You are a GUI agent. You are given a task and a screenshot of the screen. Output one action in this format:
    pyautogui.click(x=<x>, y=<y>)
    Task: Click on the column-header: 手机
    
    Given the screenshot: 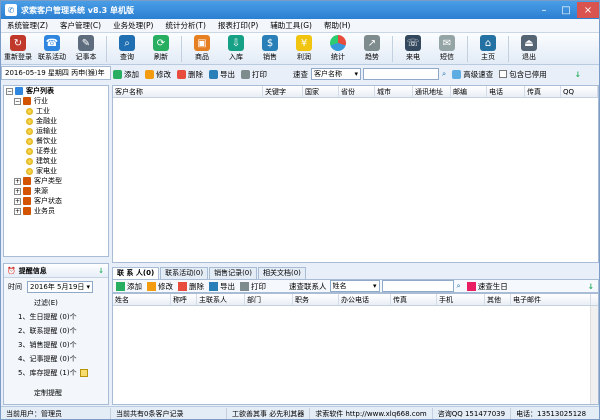 What is the action you would take?
    pyautogui.click(x=461, y=299)
    